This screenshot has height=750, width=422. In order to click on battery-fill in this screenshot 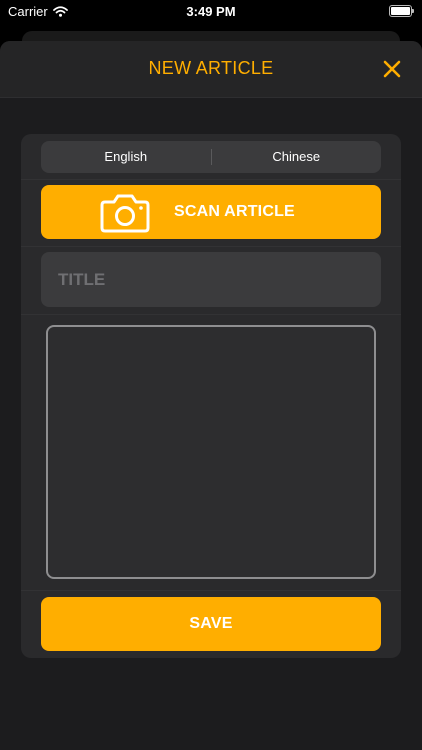, I will do `click(400, 11)`.